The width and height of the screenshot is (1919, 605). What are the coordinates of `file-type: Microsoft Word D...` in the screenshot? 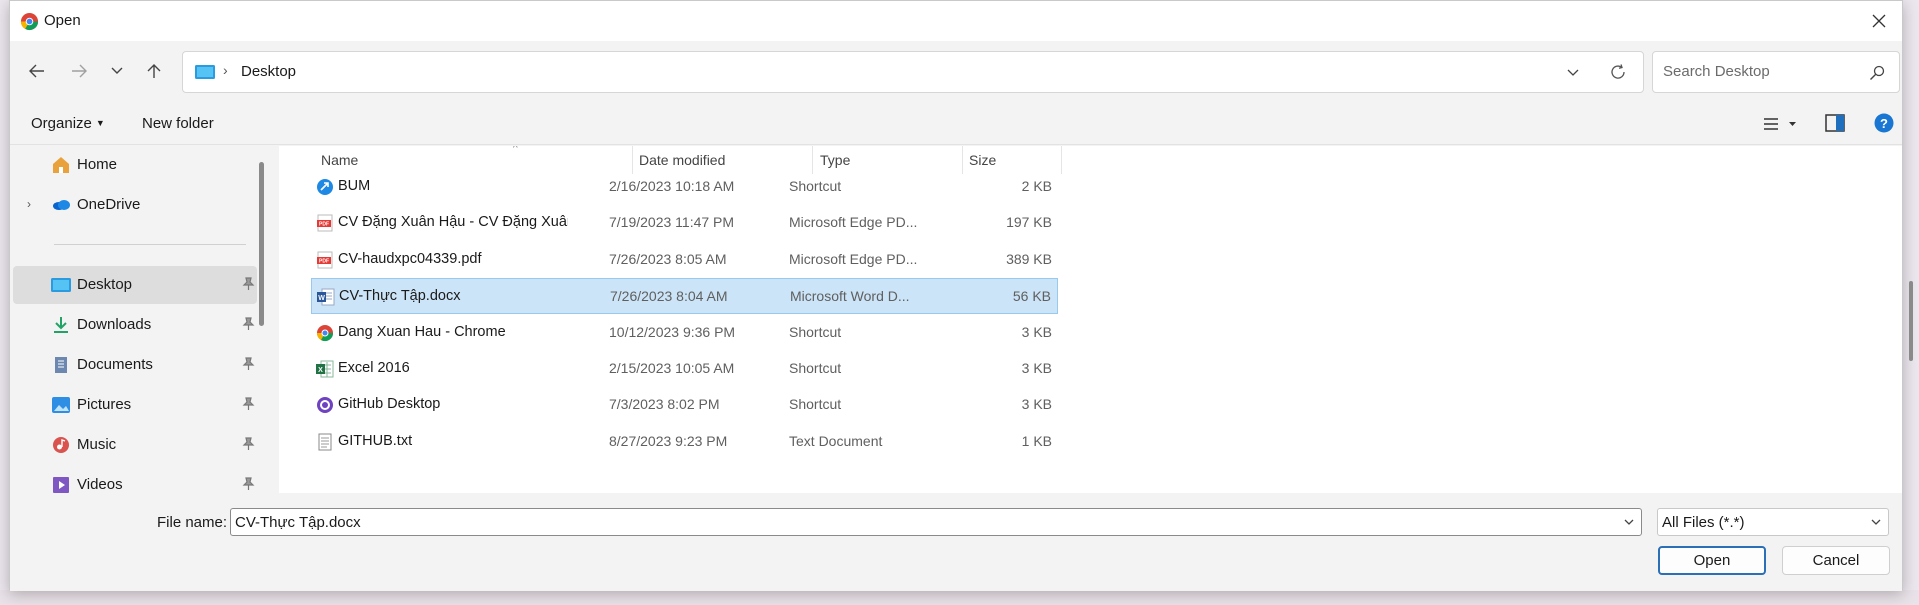 It's located at (850, 296).